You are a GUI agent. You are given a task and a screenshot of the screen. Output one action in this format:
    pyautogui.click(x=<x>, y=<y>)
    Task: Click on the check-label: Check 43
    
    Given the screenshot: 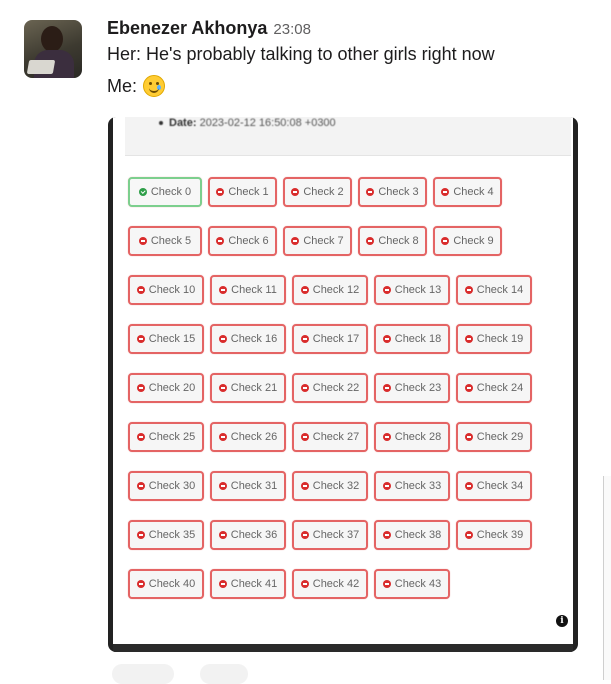 What is the action you would take?
    pyautogui.click(x=418, y=584)
    